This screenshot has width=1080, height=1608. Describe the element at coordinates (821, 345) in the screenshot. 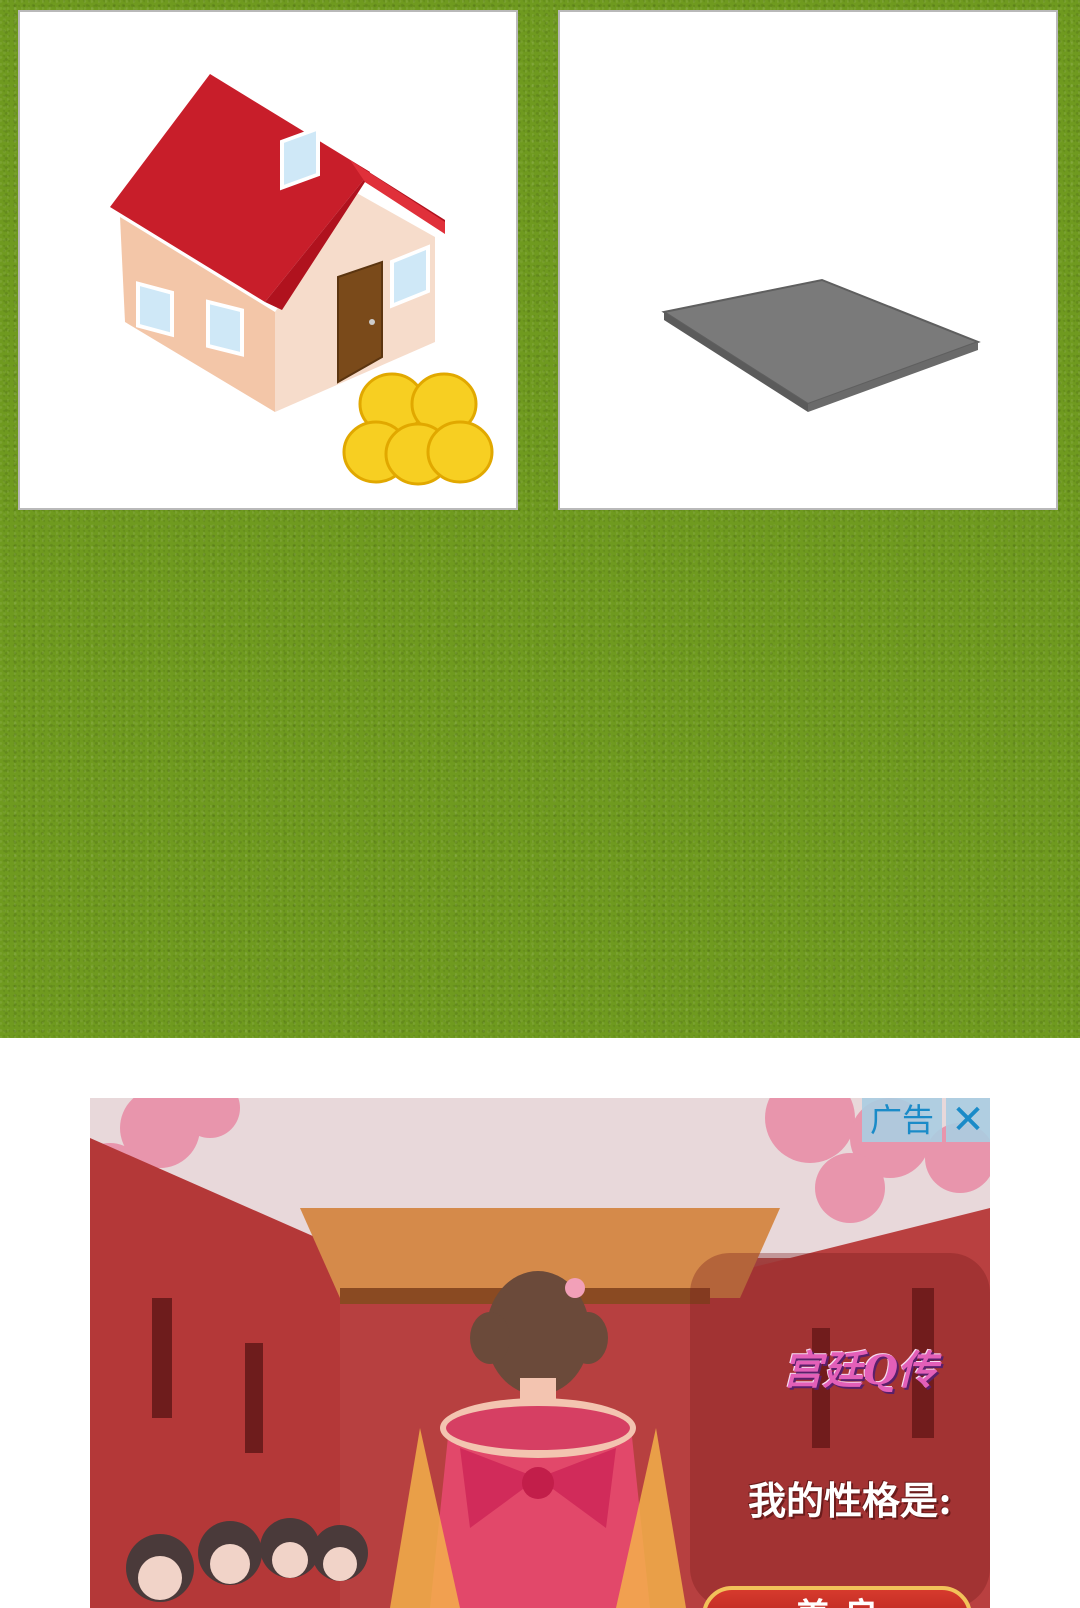

I see `empty-plot-icon` at that location.